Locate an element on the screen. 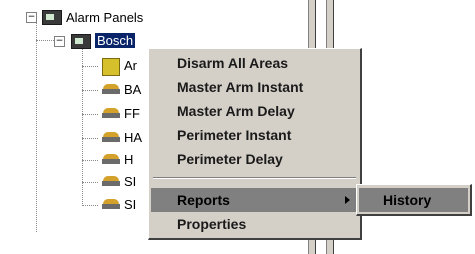 The width and height of the screenshot is (475, 254). tree-item-point: HA is located at coordinates (133, 137).